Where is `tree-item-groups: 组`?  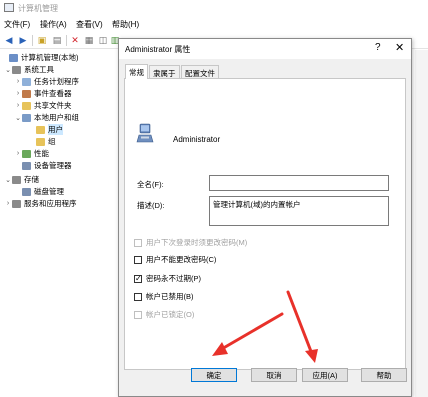 tree-item-groups: 组 is located at coordinates (42, 141).